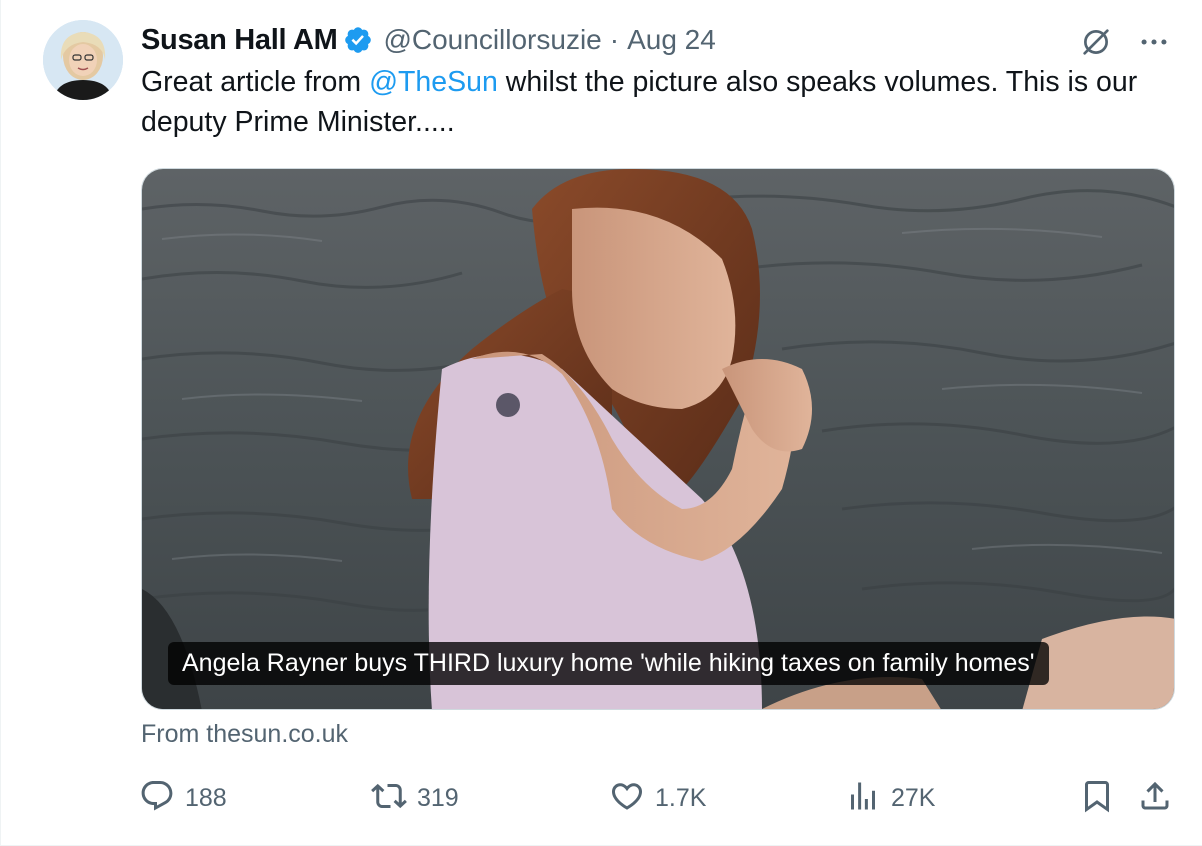 The width and height of the screenshot is (1202, 846). What do you see at coordinates (244, 734) in the screenshot?
I see `card-source: From thesun.co.uk` at bounding box center [244, 734].